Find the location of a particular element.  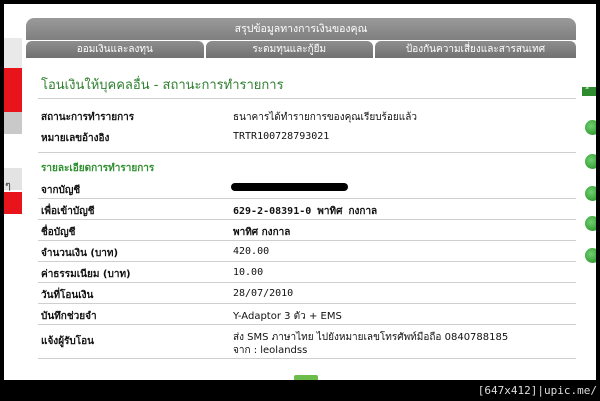

notify-line-2: จาก : leolandss is located at coordinates (270, 350).